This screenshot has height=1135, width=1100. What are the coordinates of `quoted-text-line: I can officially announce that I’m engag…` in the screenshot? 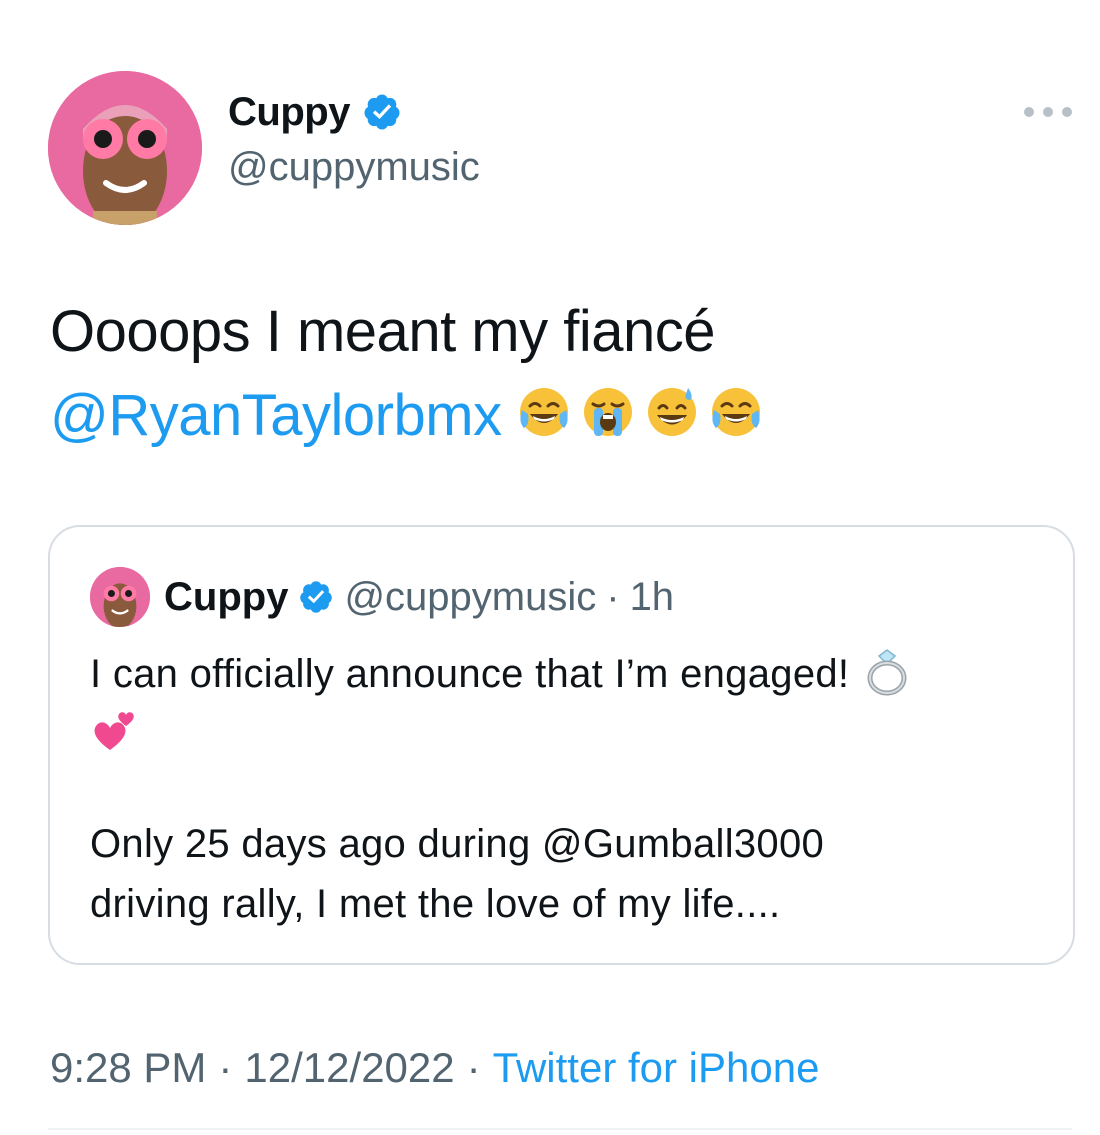 It's located at (570, 674).